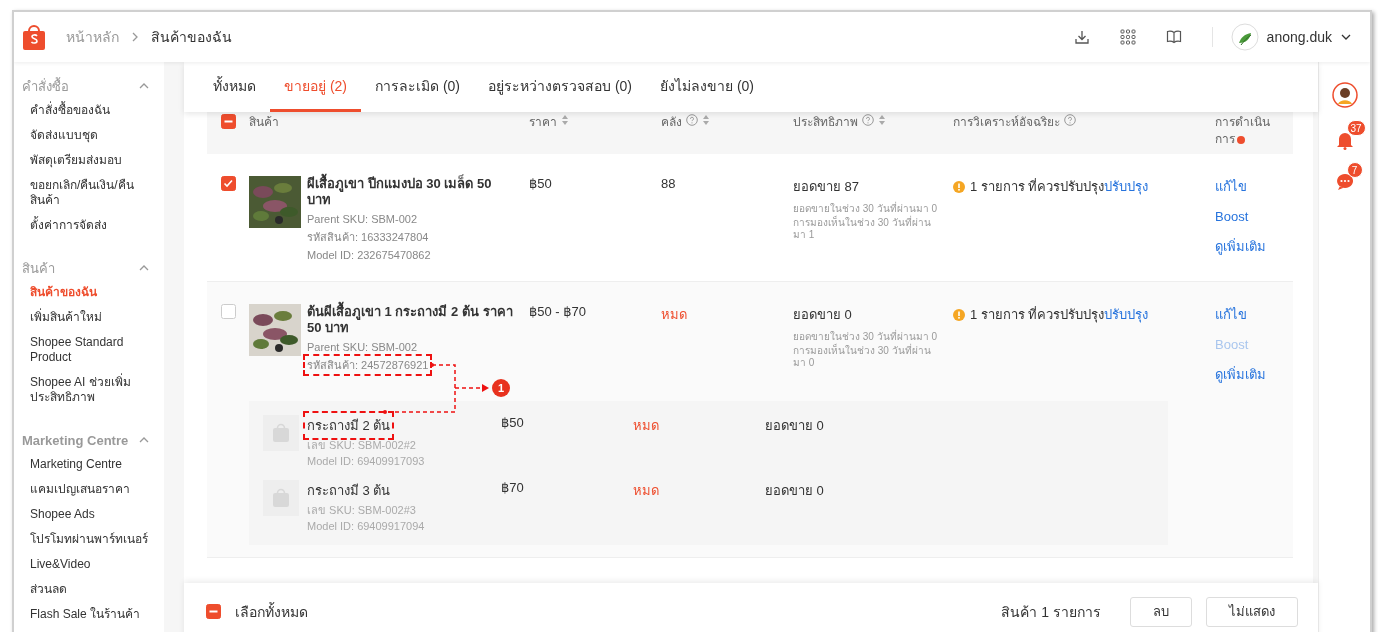 This screenshot has height=632, width=1378. What do you see at coordinates (1299, 37) in the screenshot?
I see `user-name: anong.duk` at bounding box center [1299, 37].